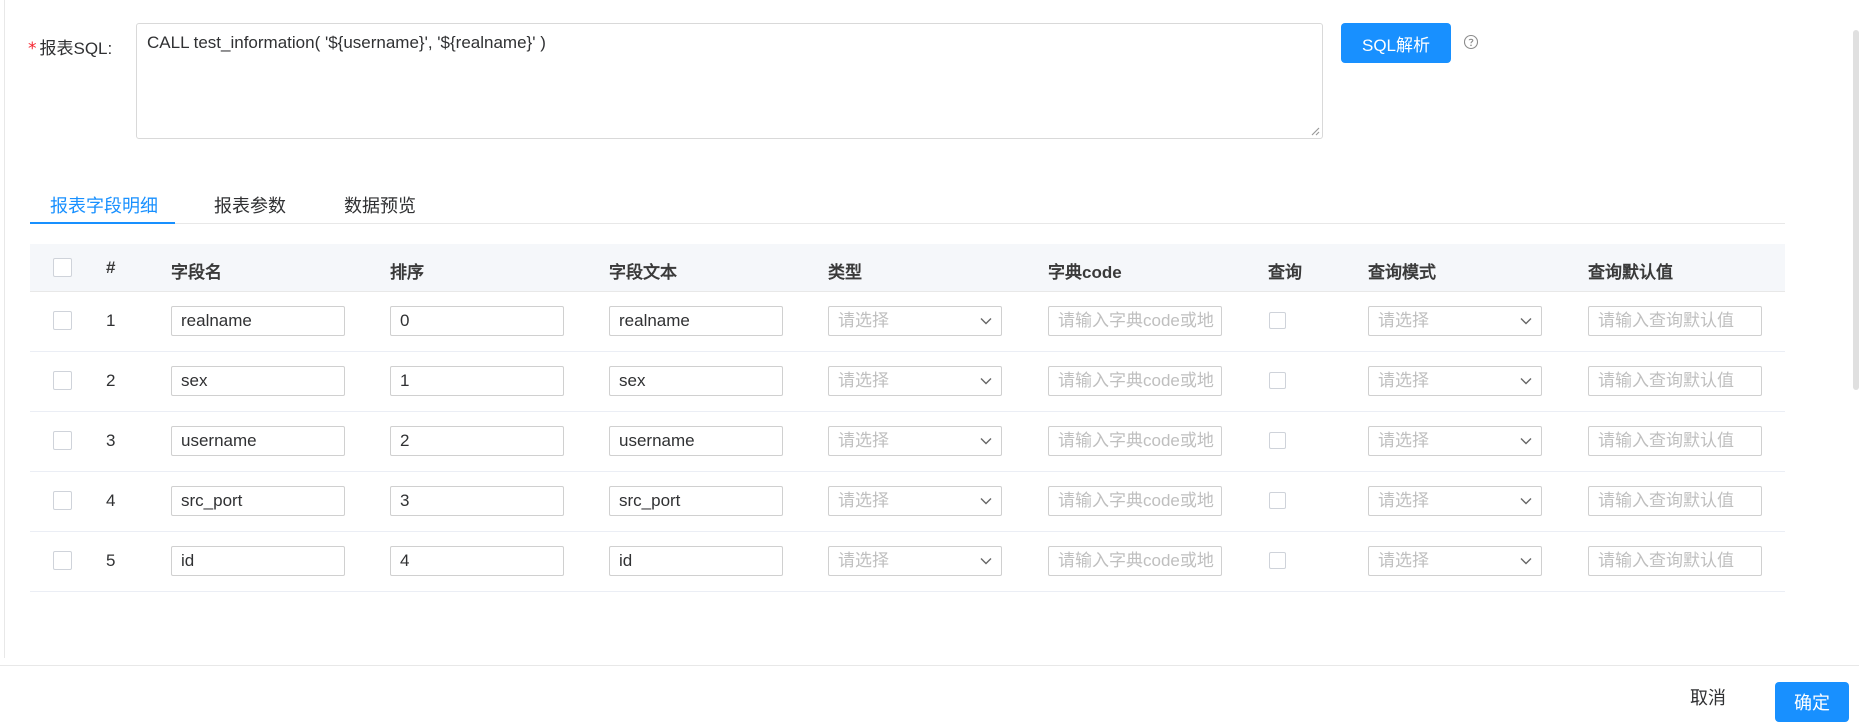 This screenshot has height=724, width=1859. Describe the element at coordinates (380, 205) in the screenshot. I see `tab-data-preview: 数据预览` at that location.